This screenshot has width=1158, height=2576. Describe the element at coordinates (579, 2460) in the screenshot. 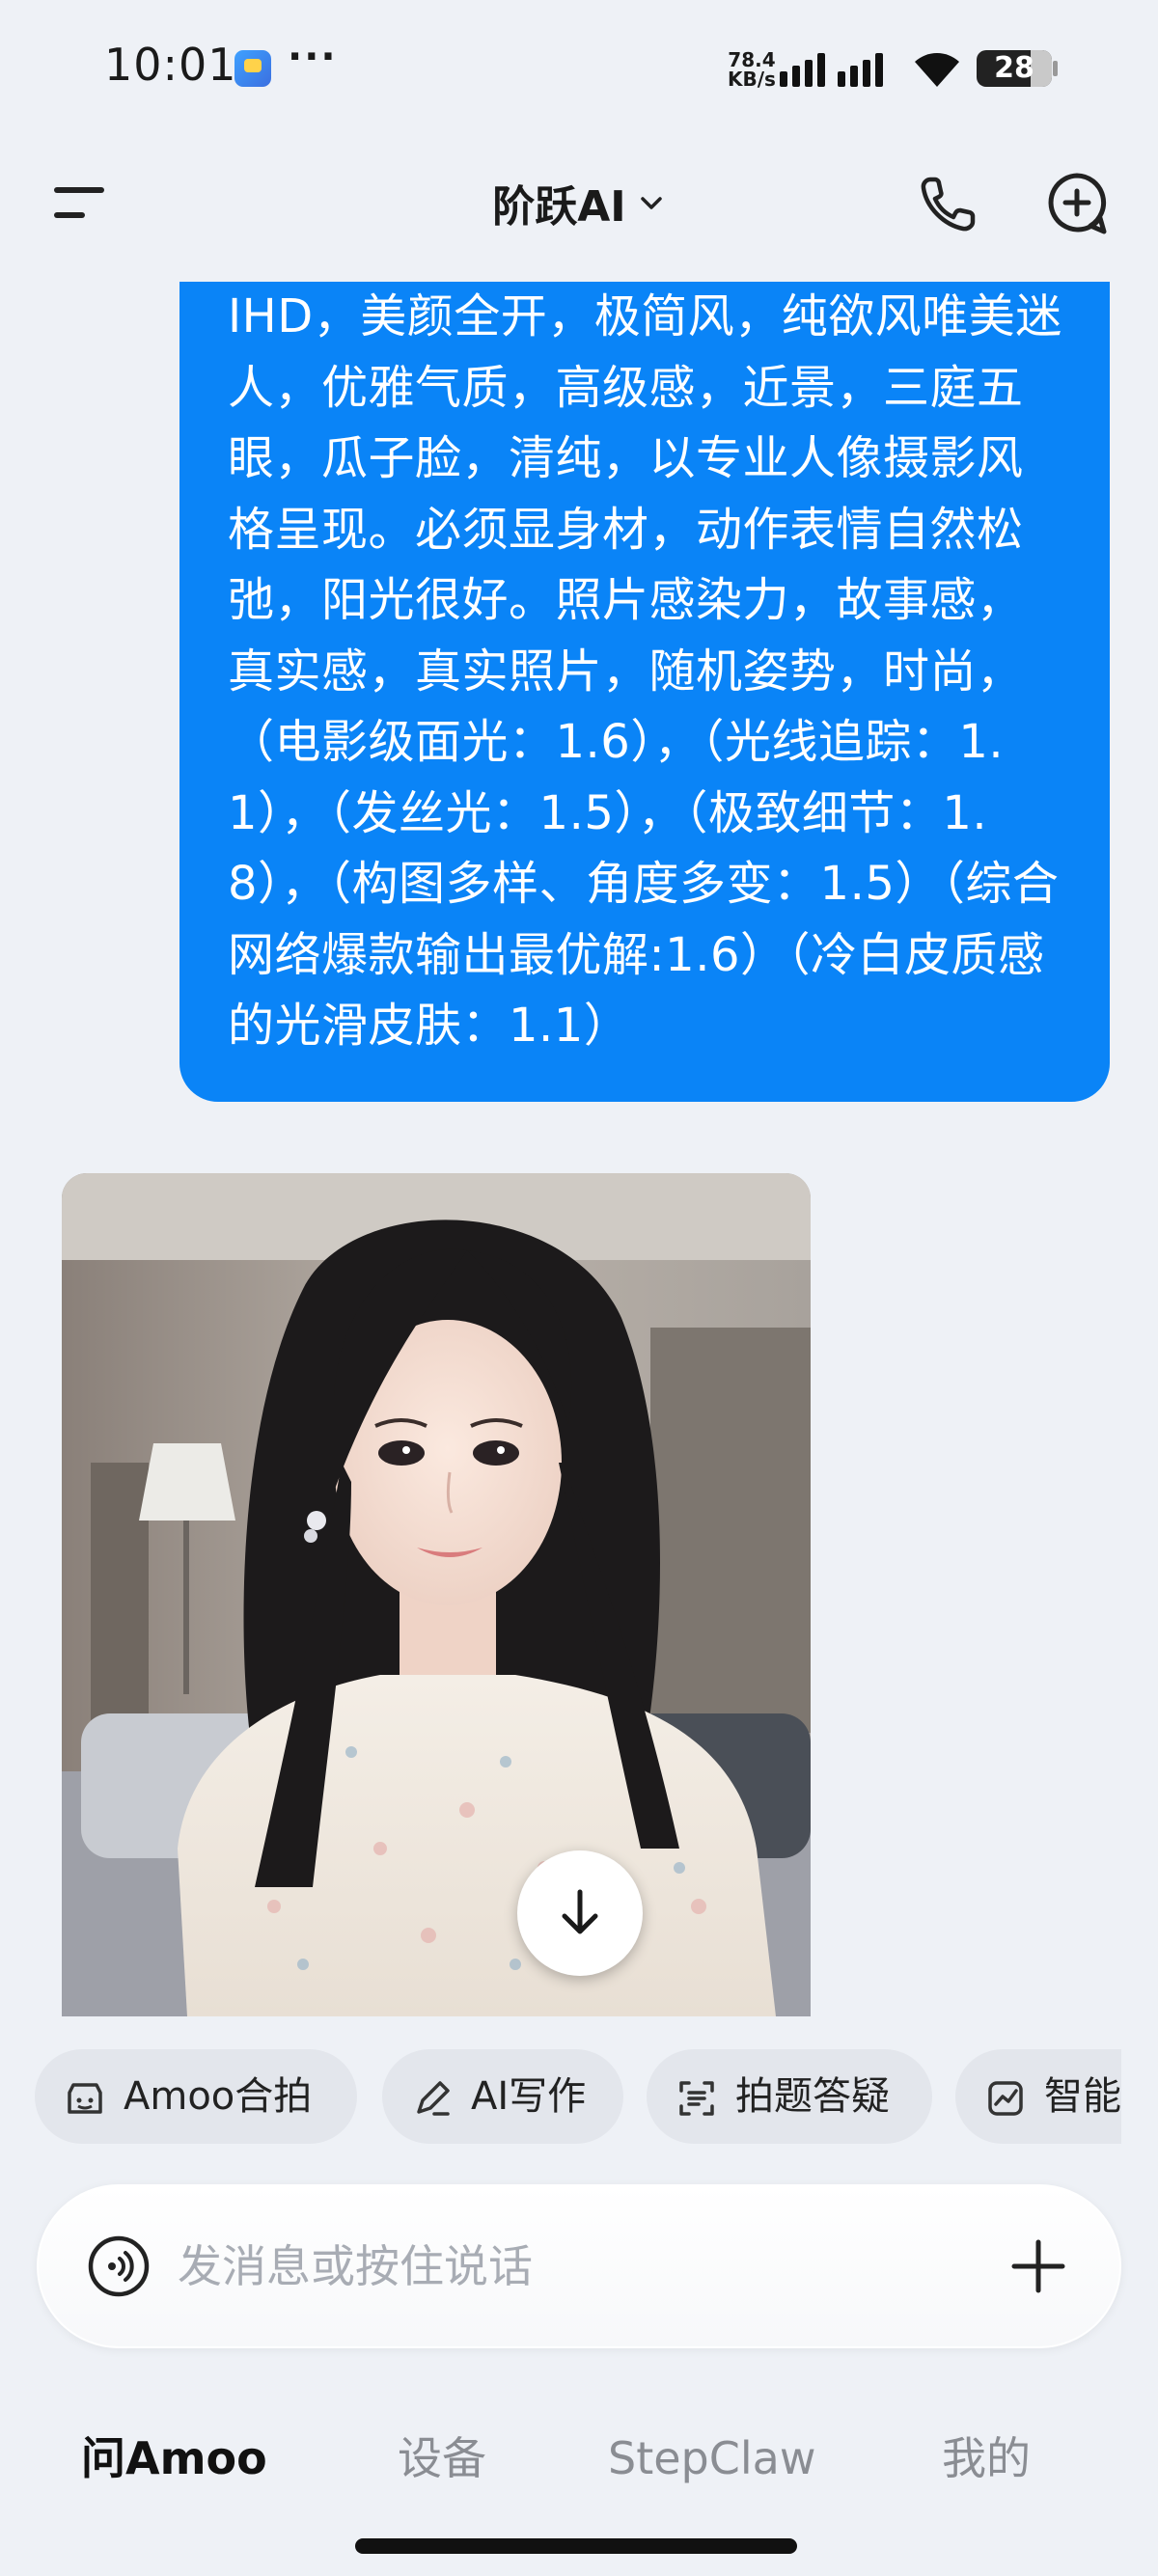

I see `bottom-navigation: 问Amoo 设备 StepClaw 我的` at that location.